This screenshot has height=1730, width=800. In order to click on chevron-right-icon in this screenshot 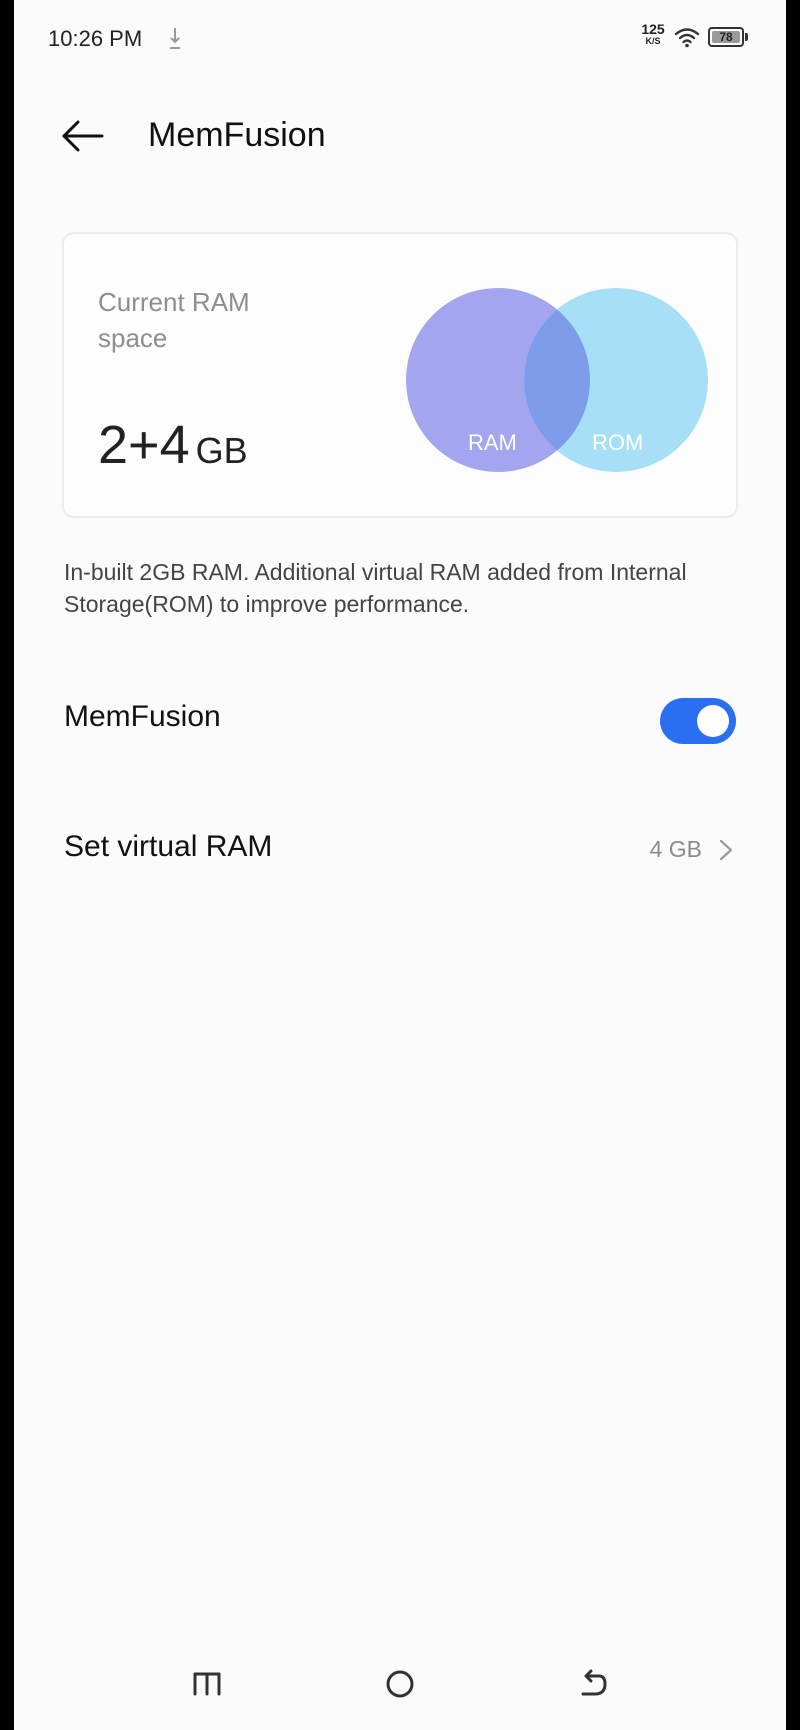, I will do `click(726, 850)`.